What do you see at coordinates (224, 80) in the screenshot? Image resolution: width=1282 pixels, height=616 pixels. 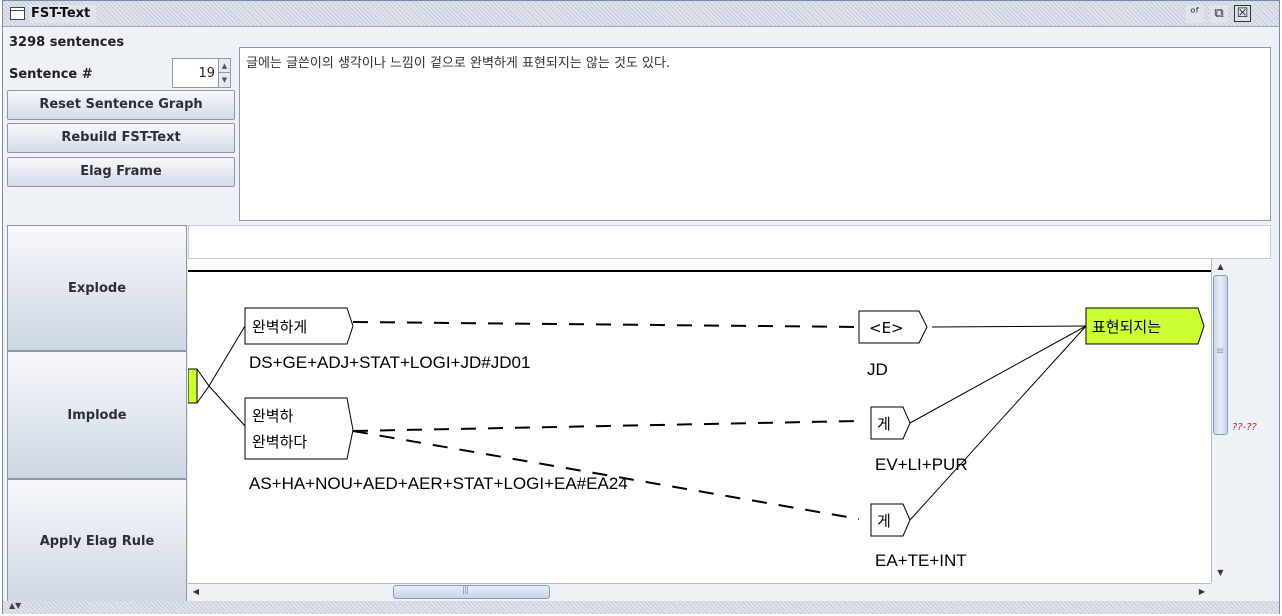 I see `spinner-down-icon: ▼` at bounding box center [224, 80].